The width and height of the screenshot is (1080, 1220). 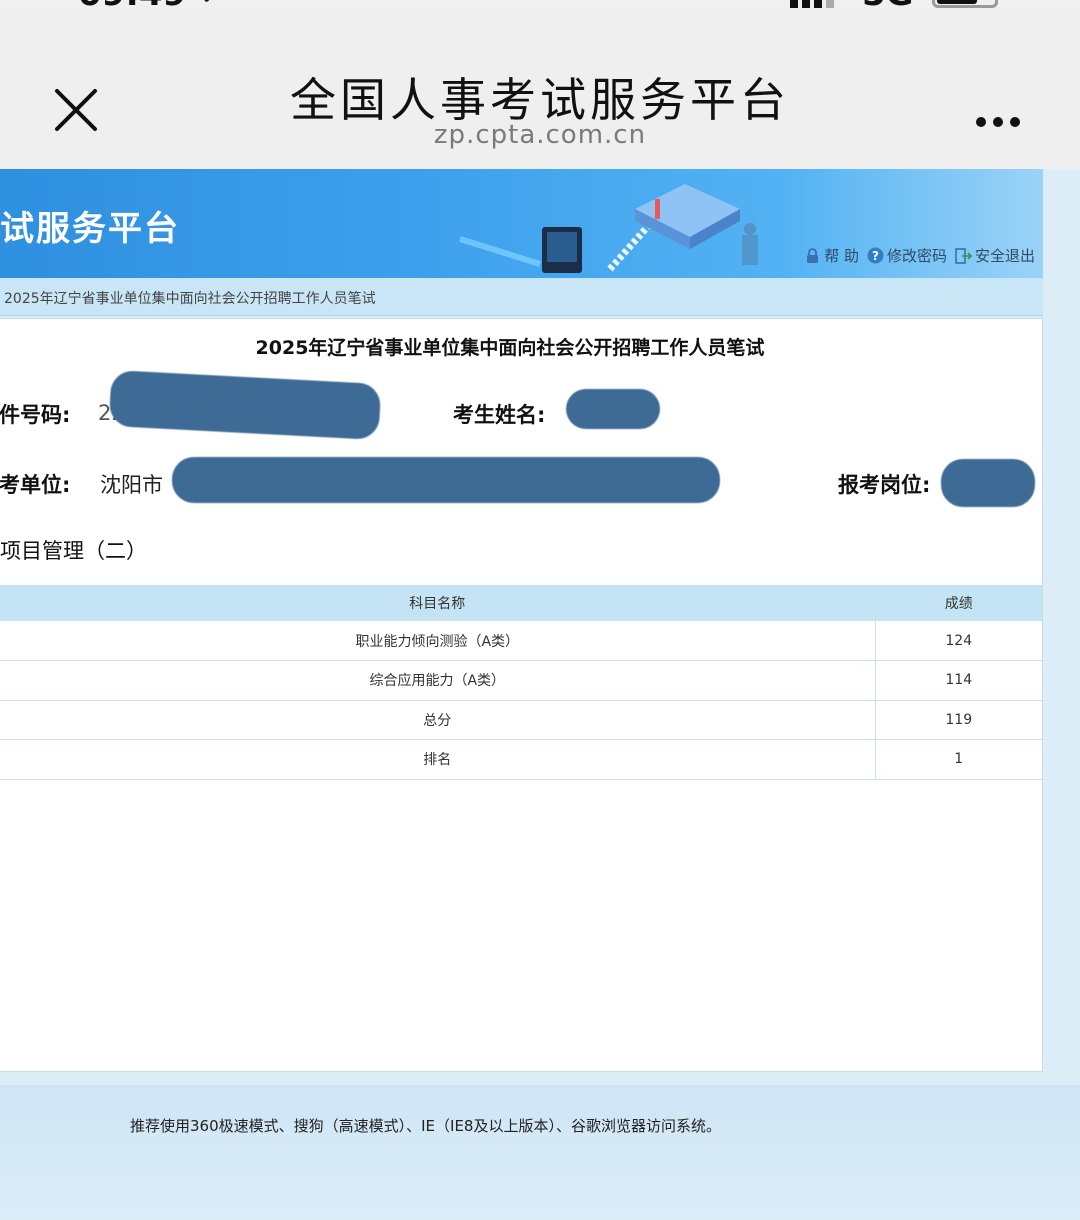 I want to click on name-label: 考生姓名:, so click(x=499, y=415).